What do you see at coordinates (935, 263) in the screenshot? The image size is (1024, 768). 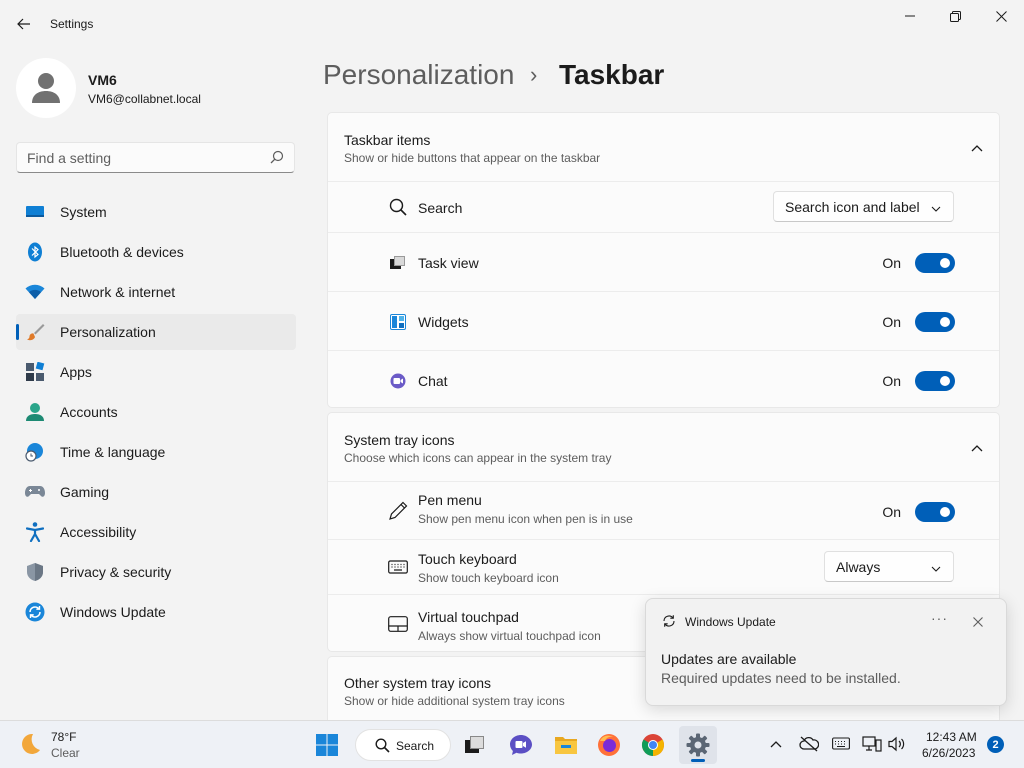 I see `task-view-toggle` at bounding box center [935, 263].